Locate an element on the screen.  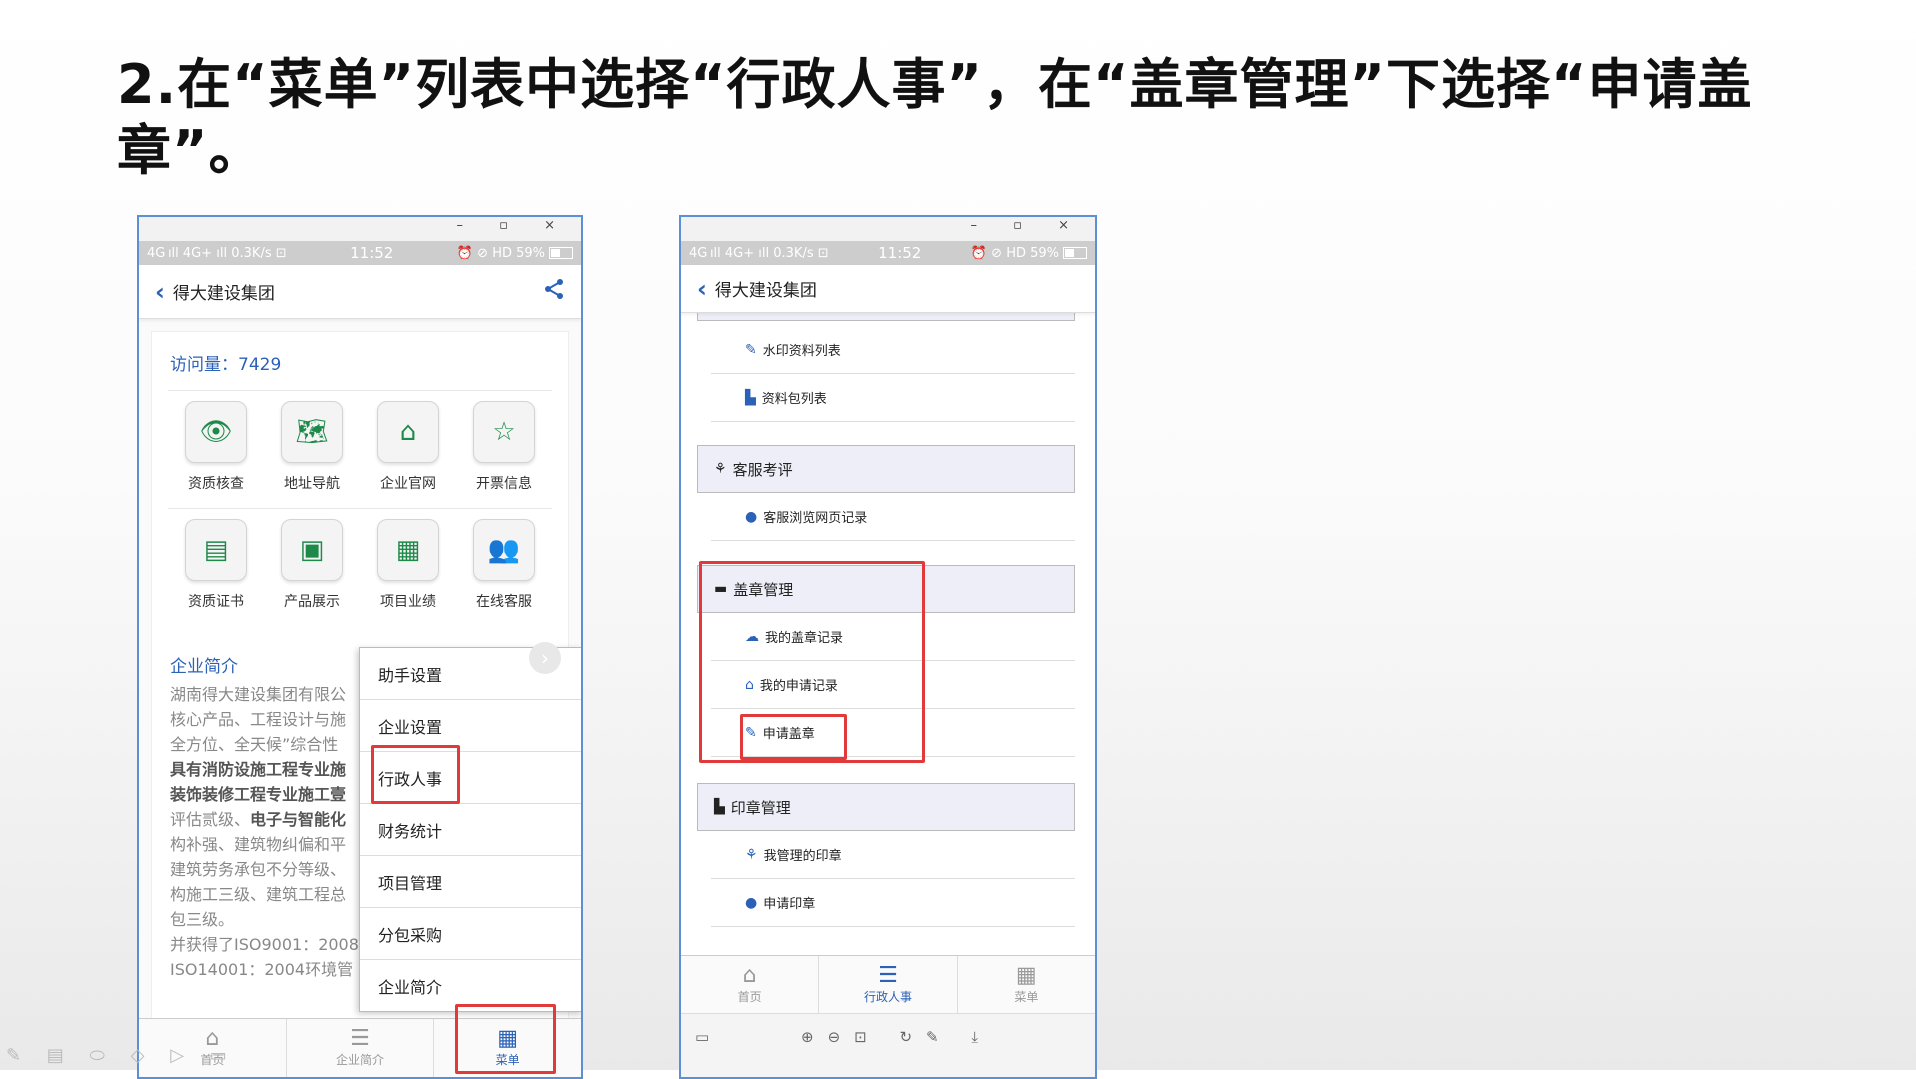
section-gaizhang-guanli: ▬ 盖章管理 is located at coordinates (886, 589).